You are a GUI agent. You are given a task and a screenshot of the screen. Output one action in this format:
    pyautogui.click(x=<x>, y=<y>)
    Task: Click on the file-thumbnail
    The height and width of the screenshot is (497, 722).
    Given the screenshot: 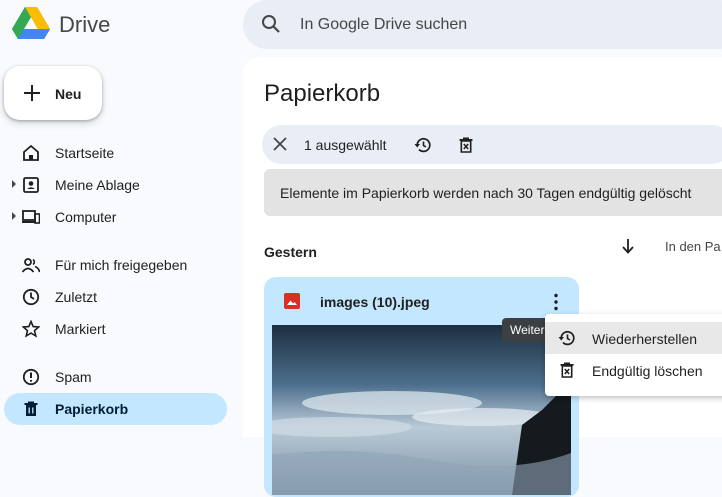 What is the action you would take?
    pyautogui.click(x=421, y=410)
    